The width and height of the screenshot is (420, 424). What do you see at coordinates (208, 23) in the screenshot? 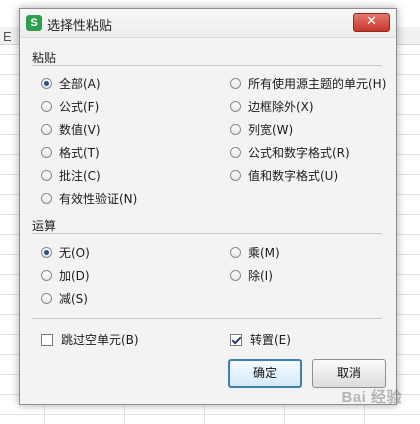
I see `dialog-titlebar: S 选择性粘贴 ✕` at bounding box center [208, 23].